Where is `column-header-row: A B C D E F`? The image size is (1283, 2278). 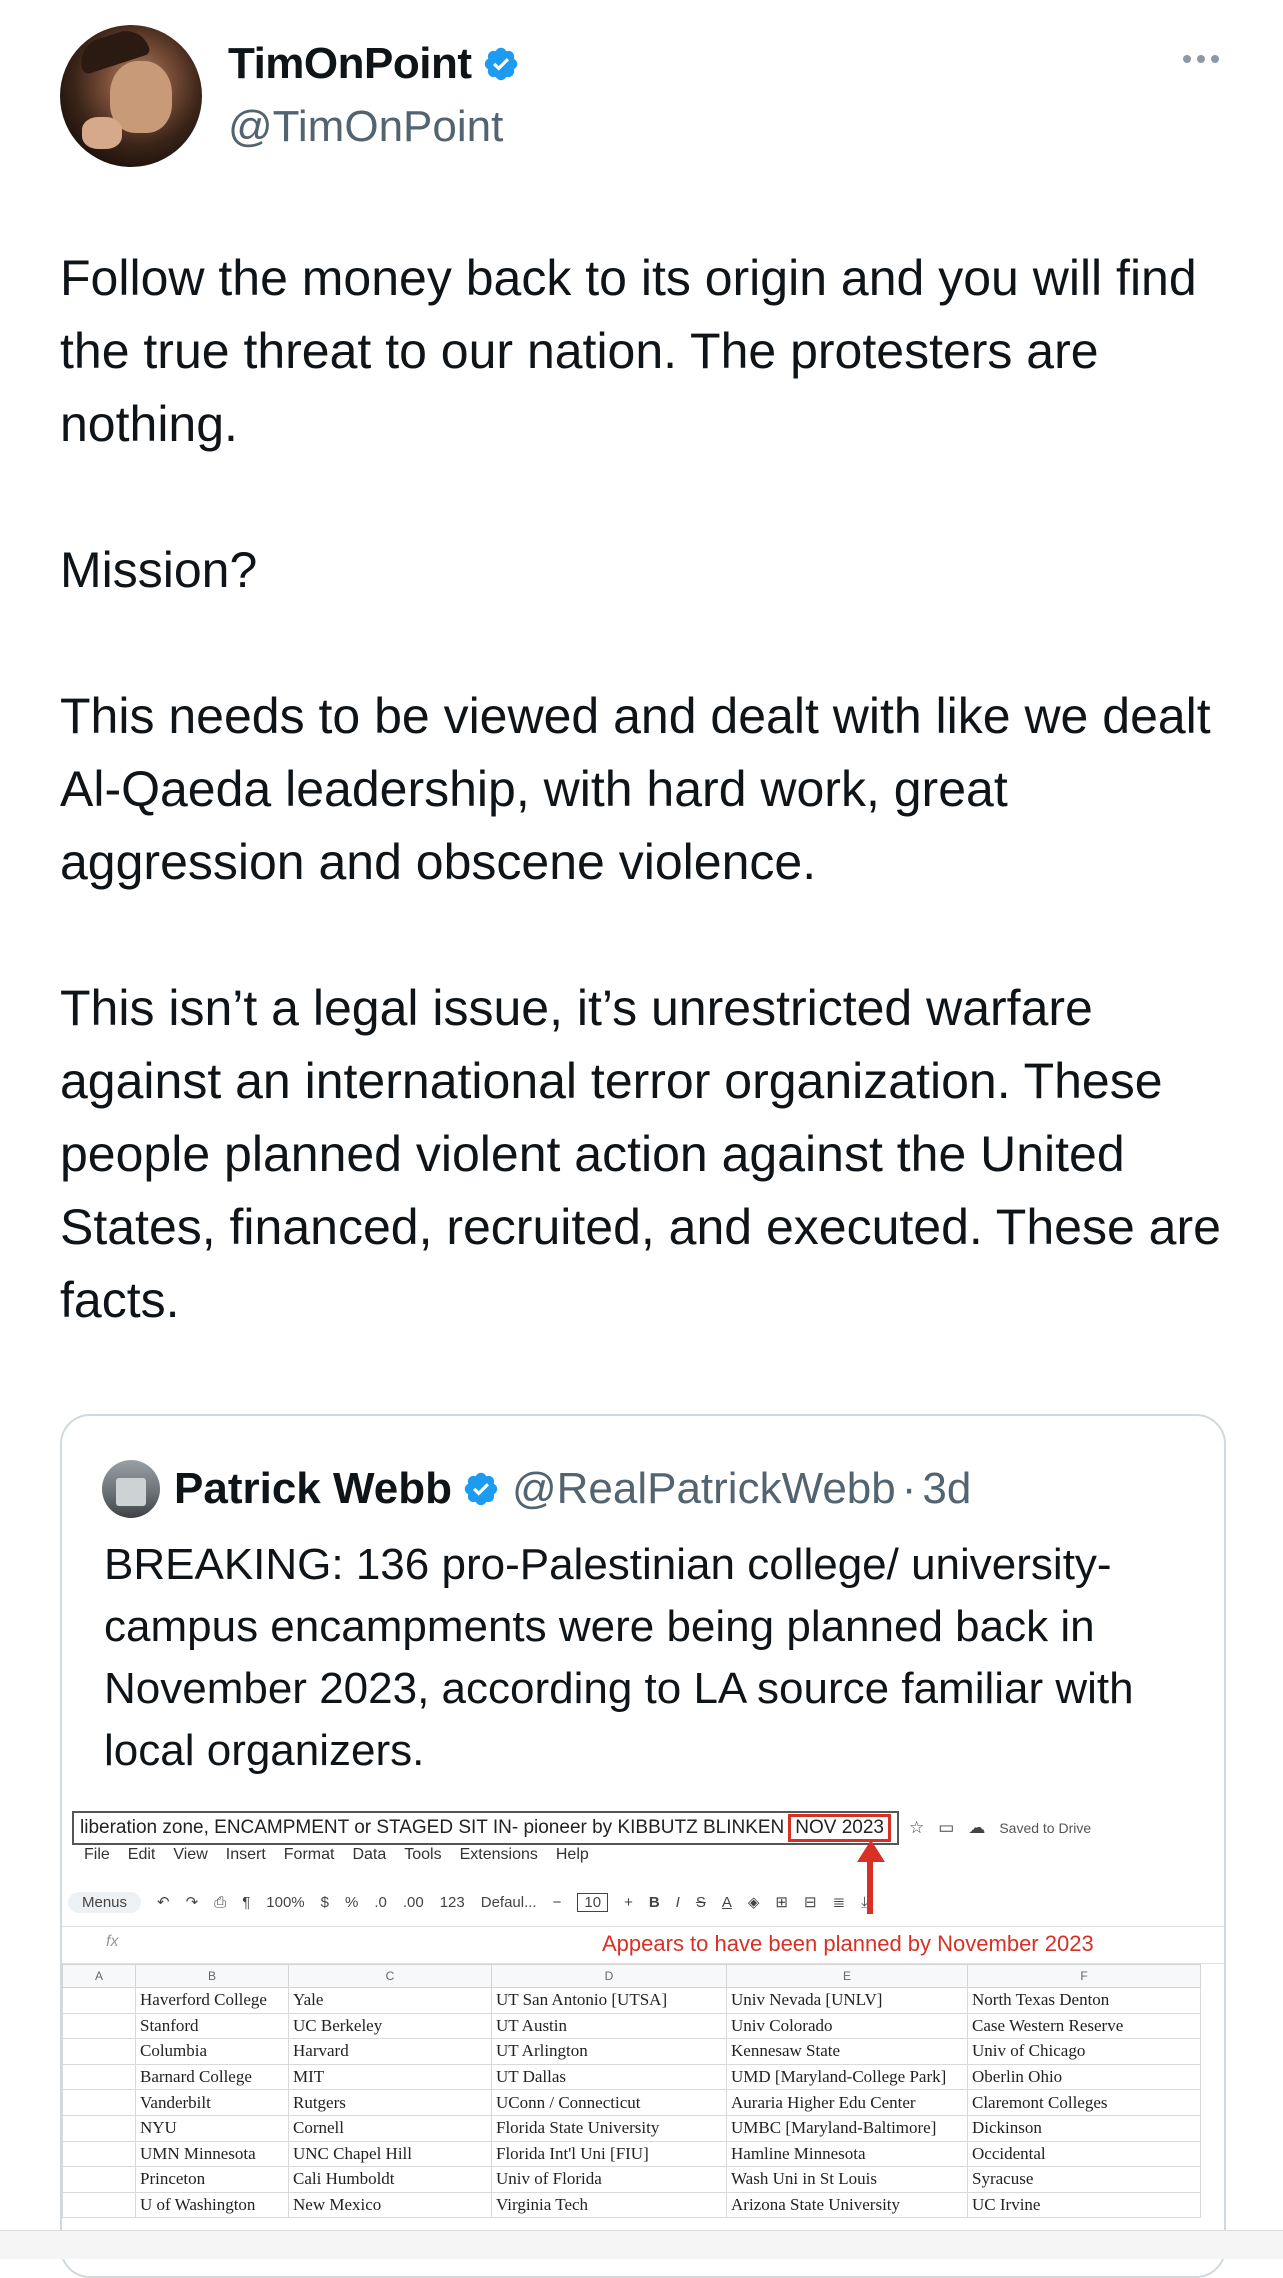
column-header-row: A B C D E F is located at coordinates (631, 1976).